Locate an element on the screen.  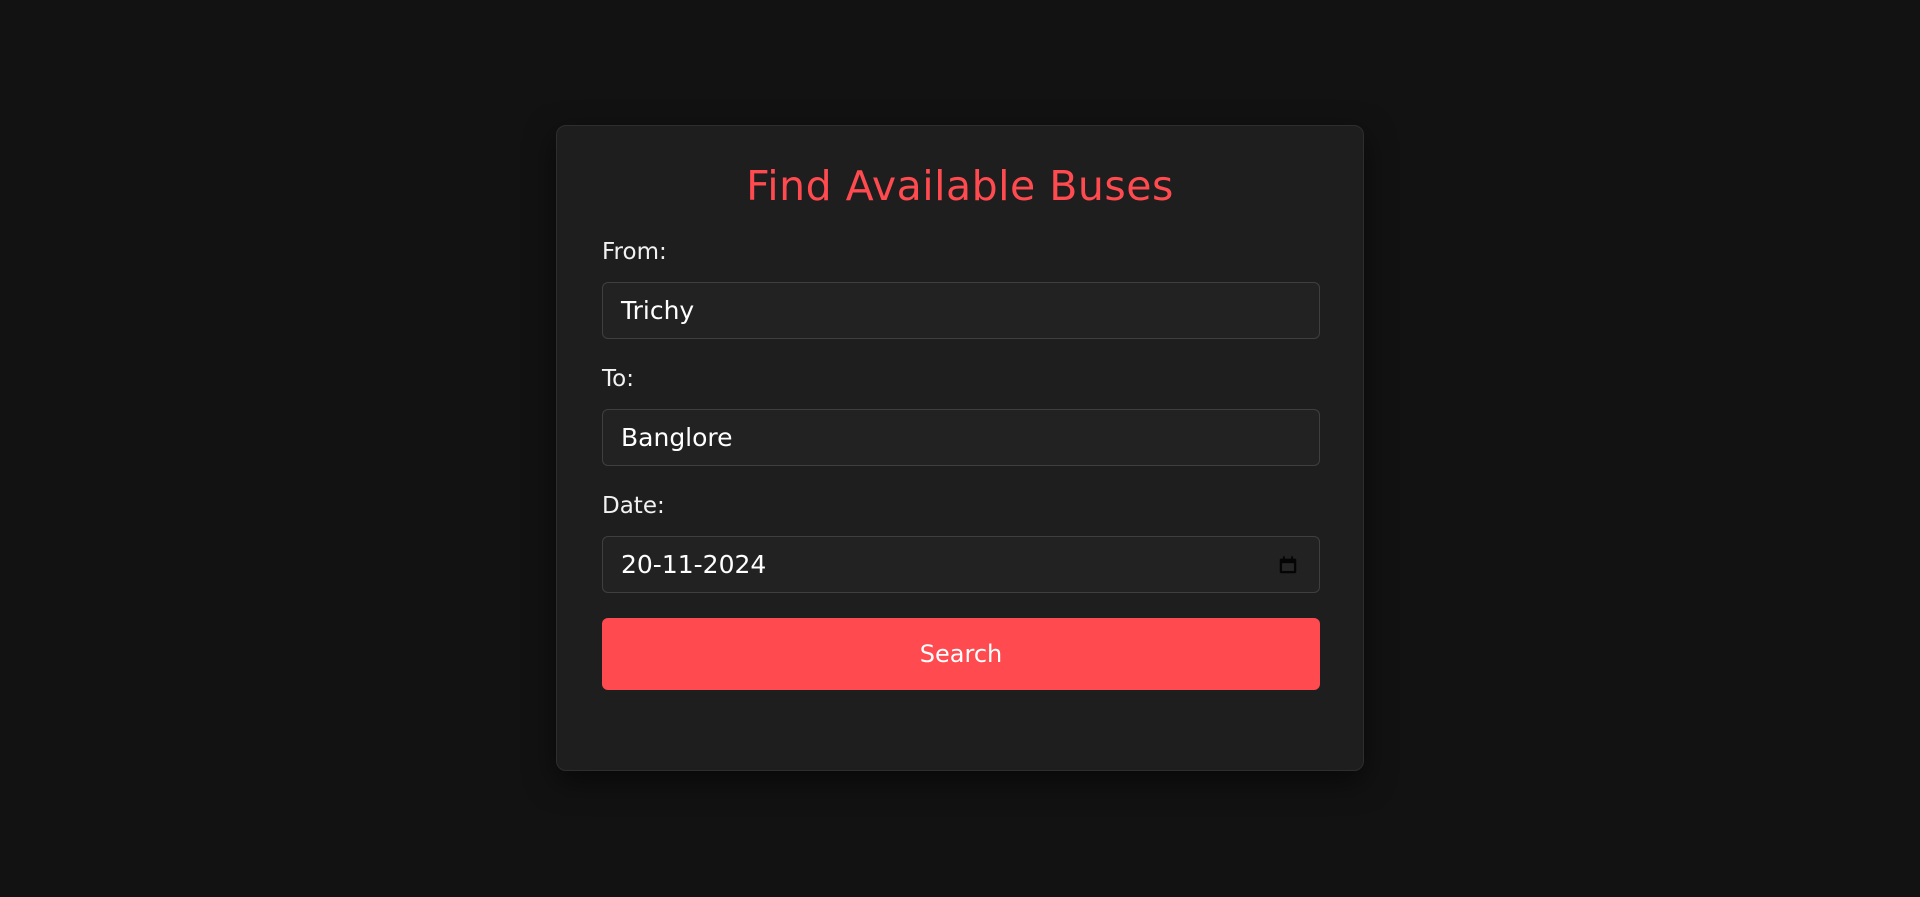
to-label: To: is located at coordinates (618, 379).